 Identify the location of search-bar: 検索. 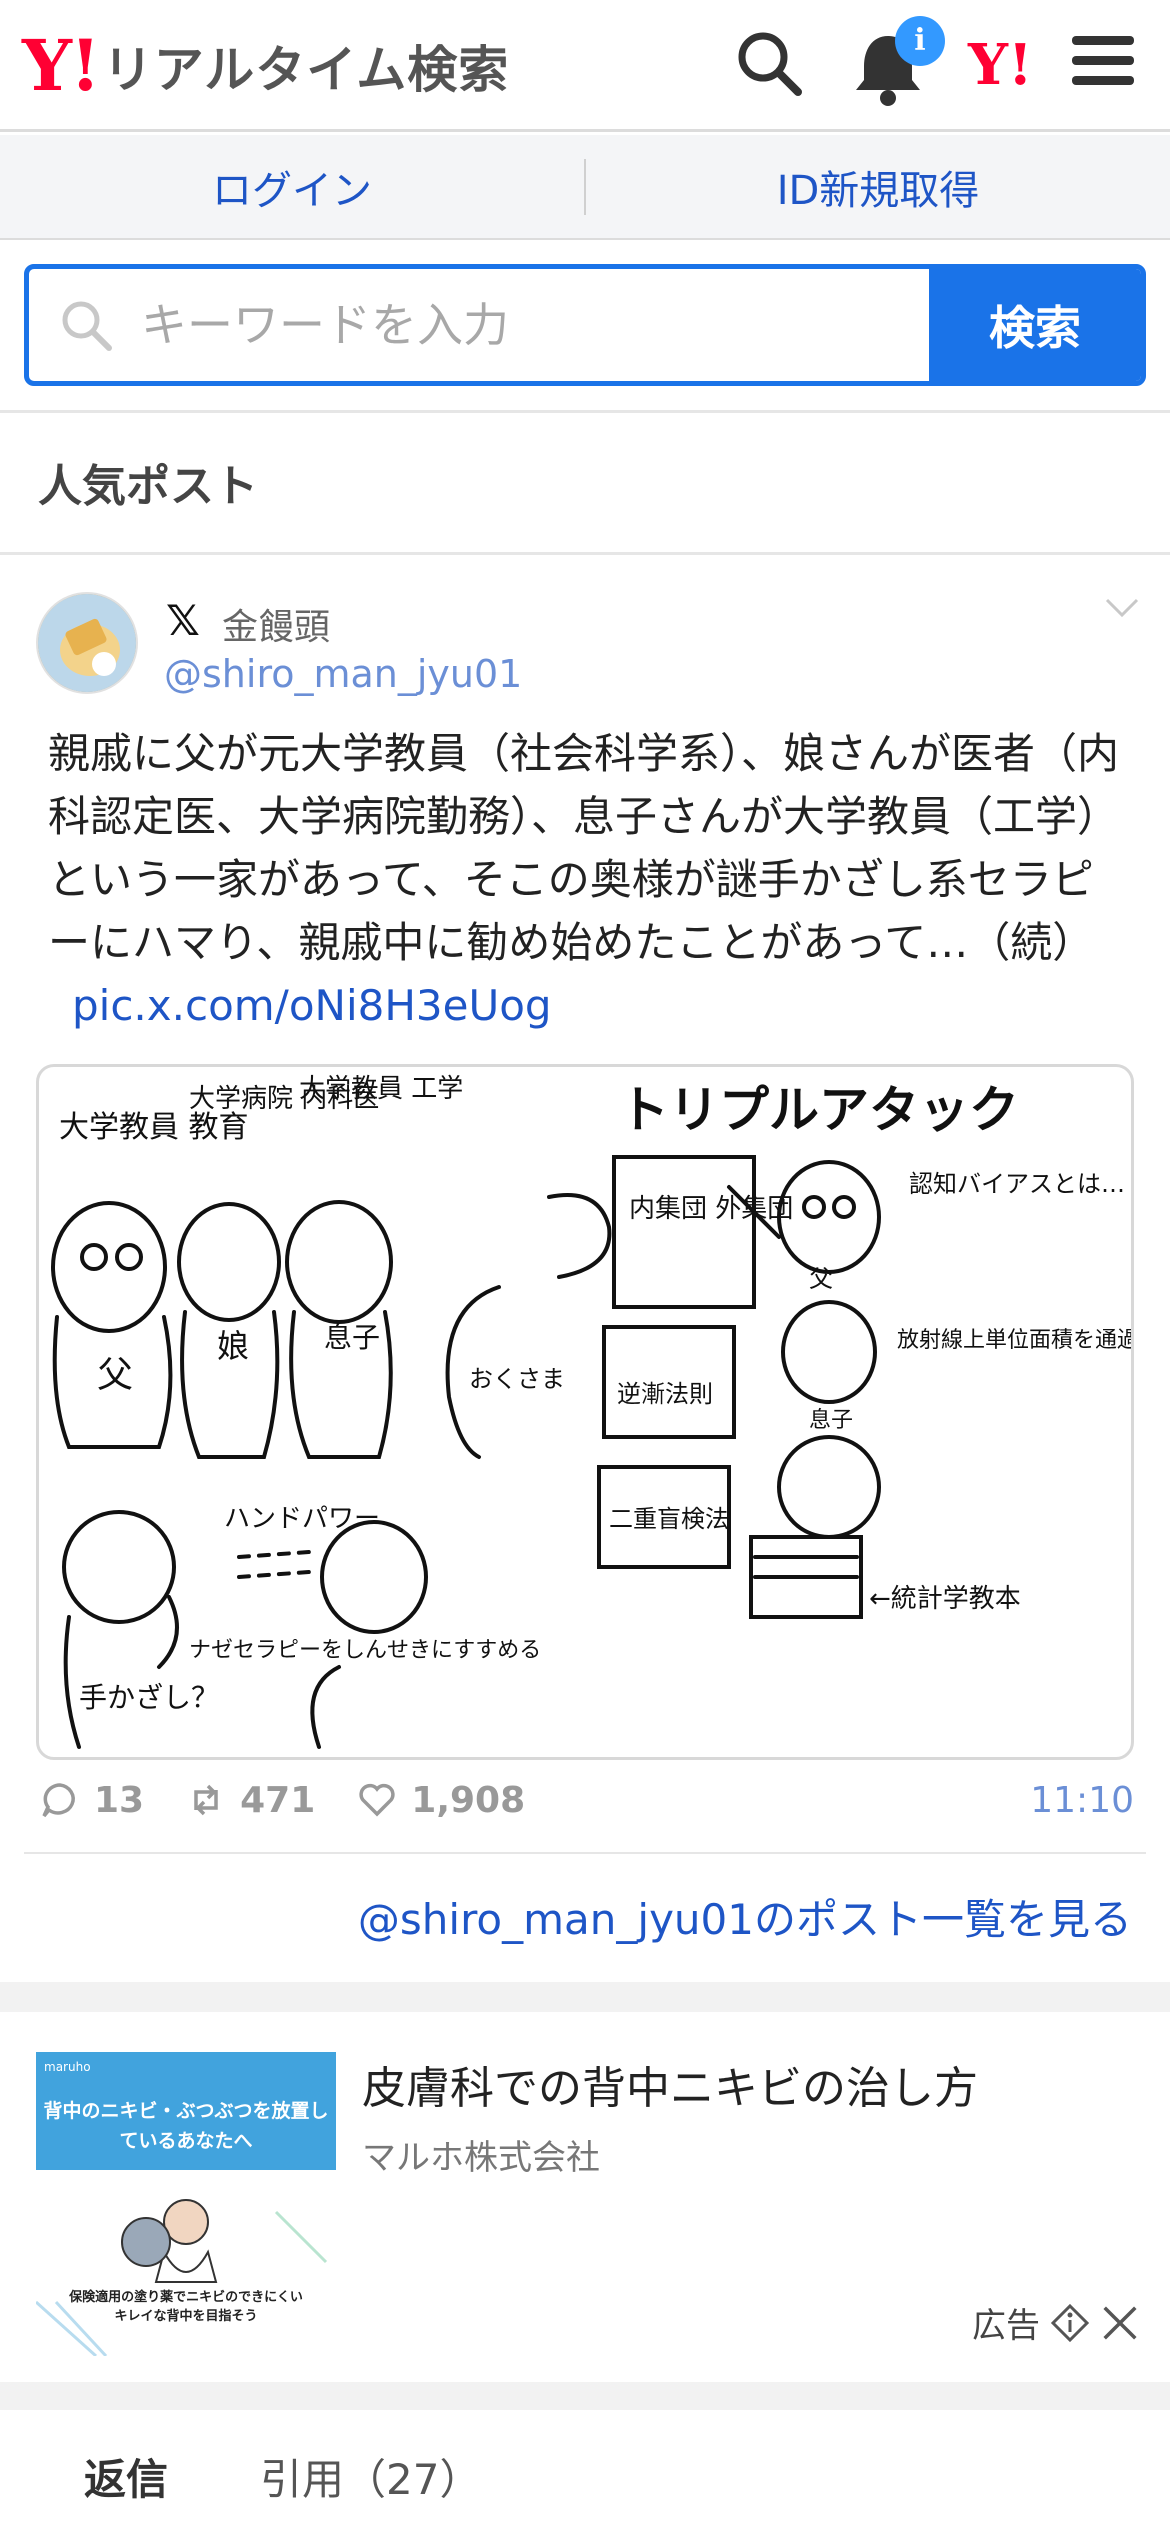
(585, 325).